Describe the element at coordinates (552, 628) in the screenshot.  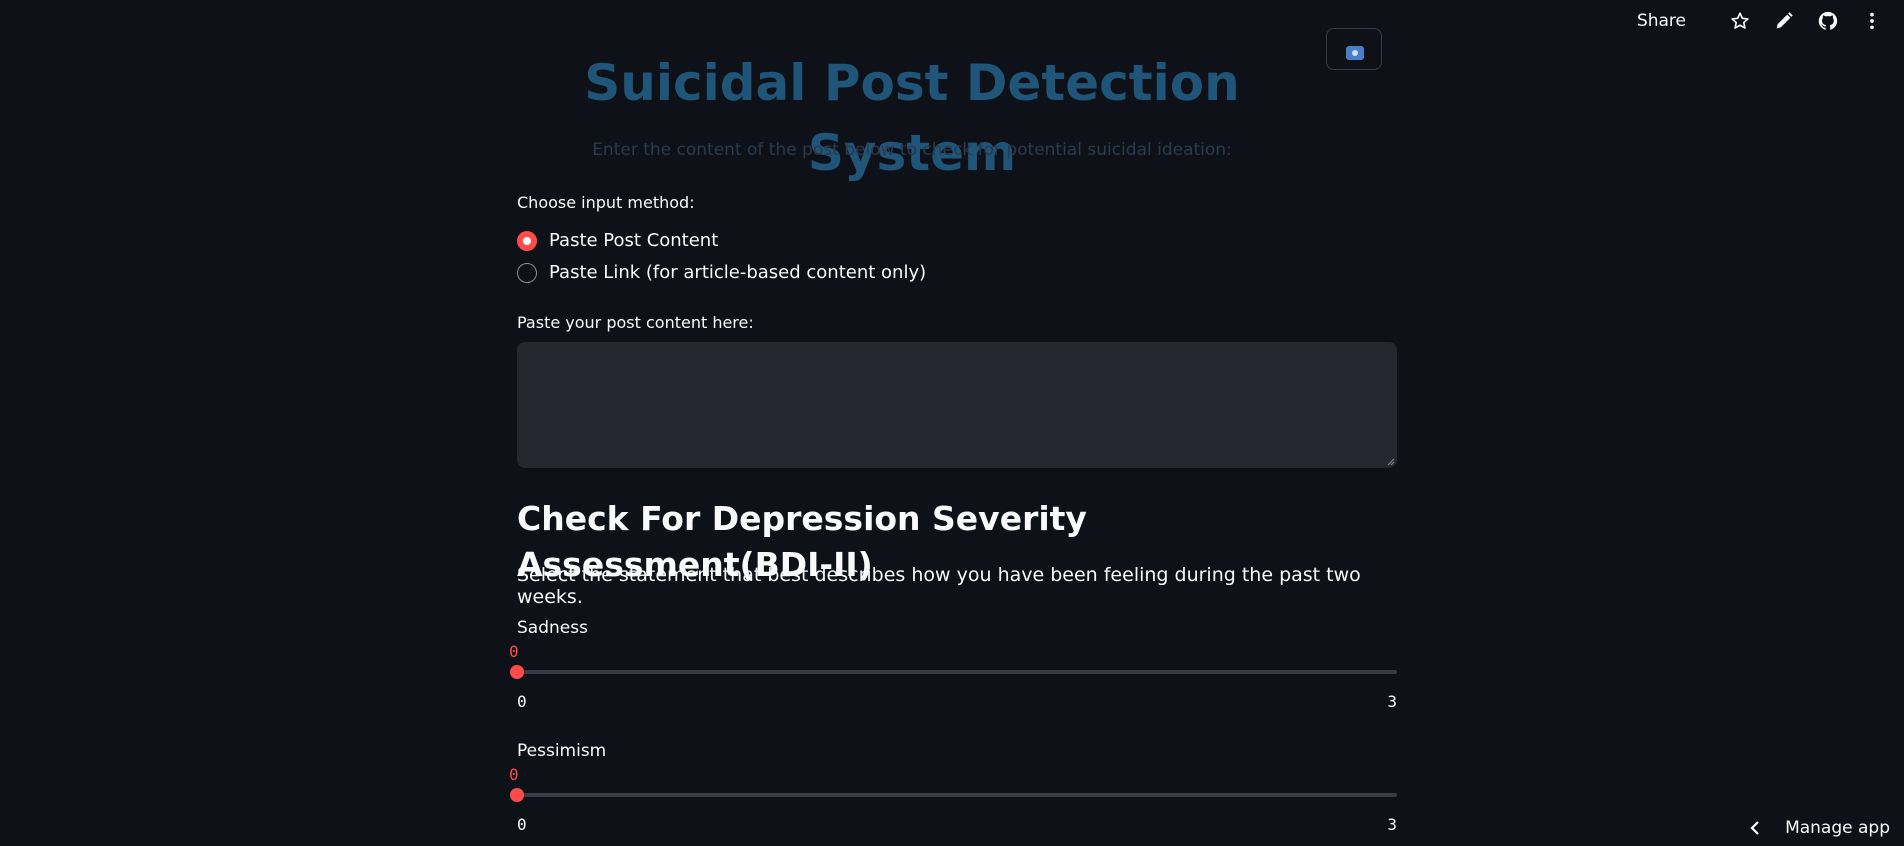
I see `slider-label-sadness: Sadness` at that location.